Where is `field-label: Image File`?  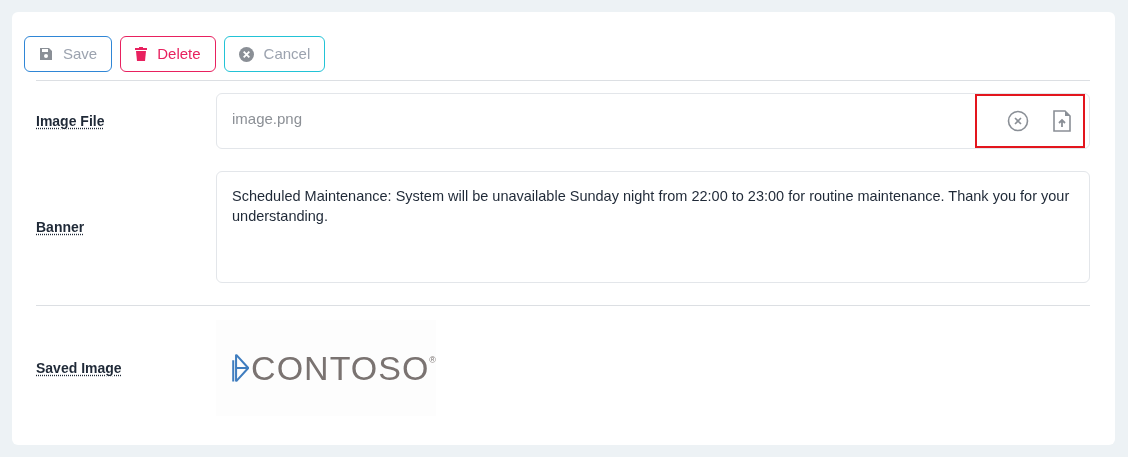 field-label: Image File is located at coordinates (70, 121).